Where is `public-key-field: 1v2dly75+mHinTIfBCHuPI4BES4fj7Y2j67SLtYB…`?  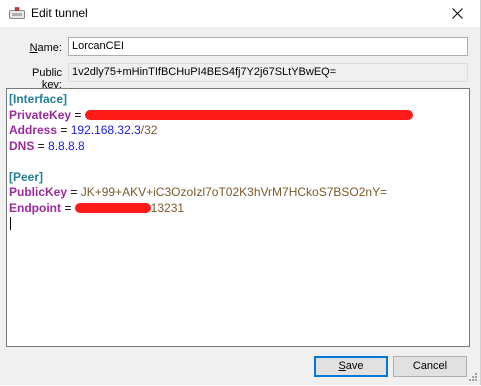
public-key-field: 1v2dly75+mHinTIfBCHuPI4BES4fj7Y2j67SLtYB… is located at coordinates (268, 72).